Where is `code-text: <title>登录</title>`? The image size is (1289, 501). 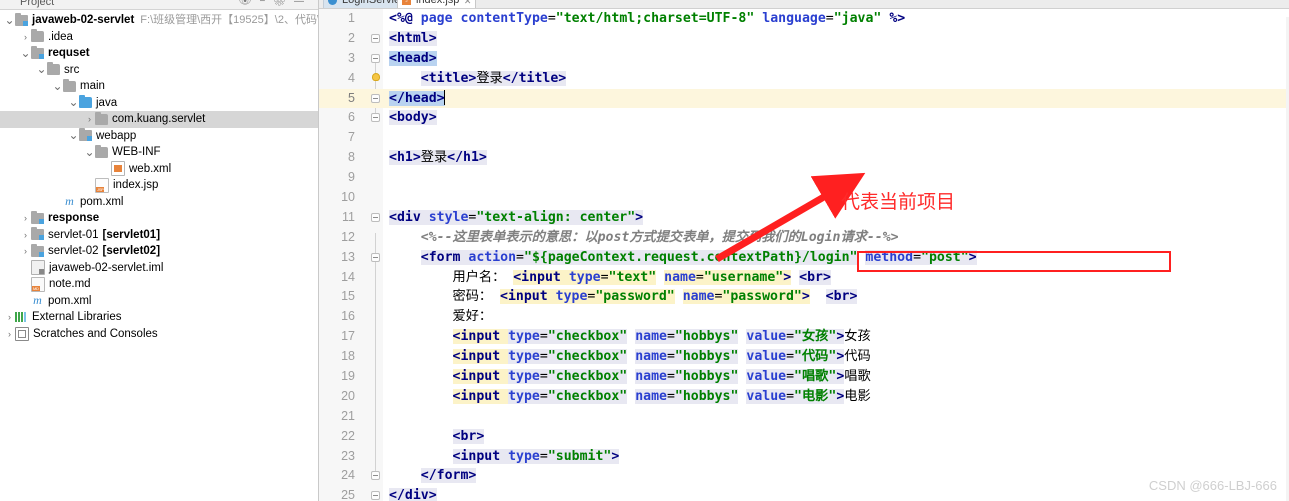 code-text: <title>登录</title> is located at coordinates (493, 78).